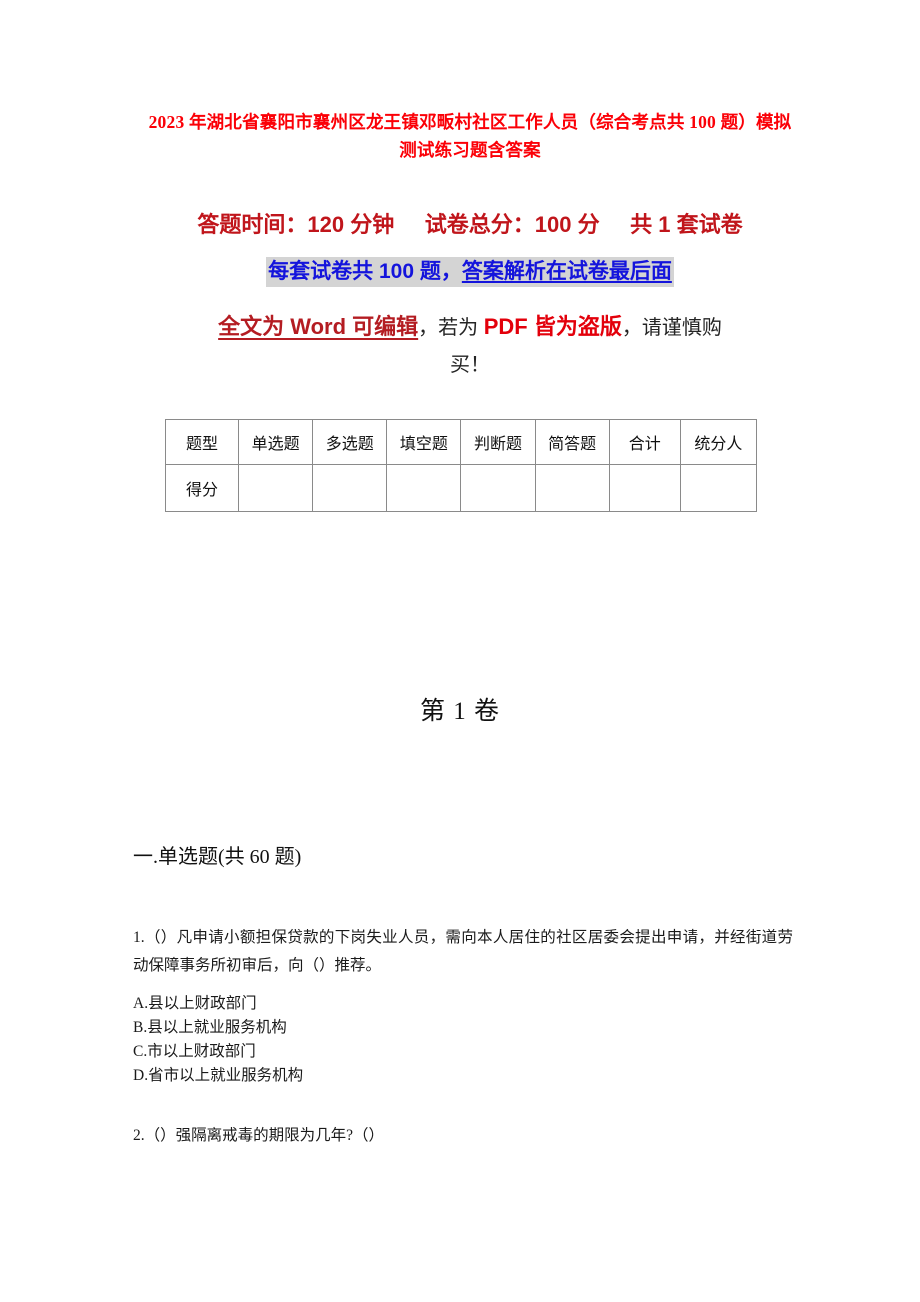 Image resolution: width=920 pixels, height=1302 pixels. What do you see at coordinates (318, 326) in the screenshot?
I see `word-editable-text: 全文为 Word 可编辑` at bounding box center [318, 326].